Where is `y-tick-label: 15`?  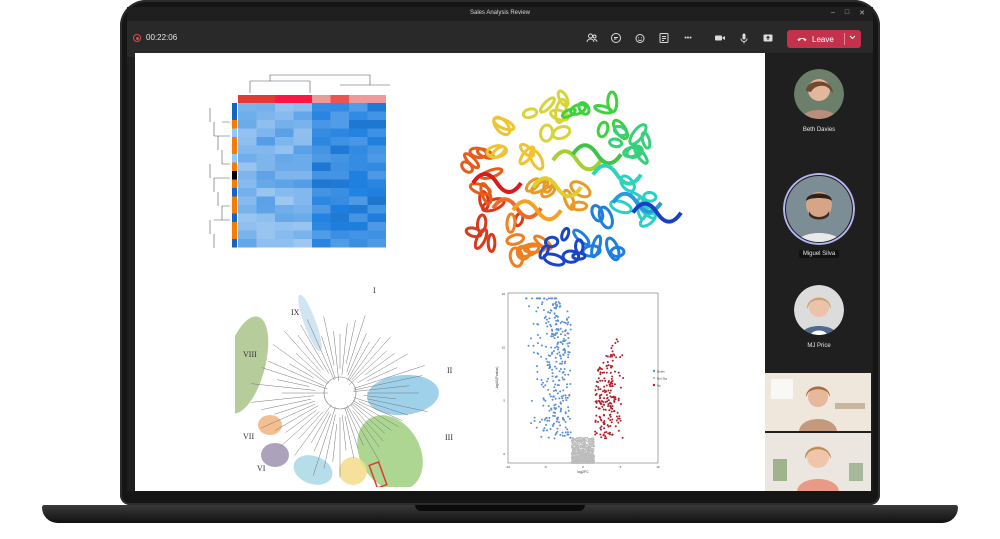 y-tick-label: 15 is located at coordinates (504, 294).